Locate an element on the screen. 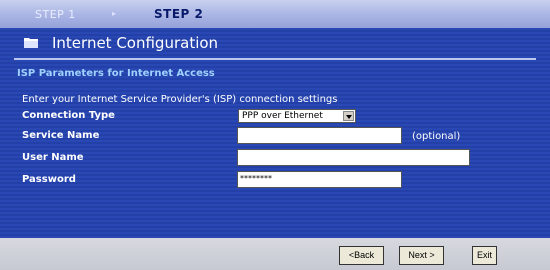  connection-type-select: PPP over Ethernet is located at coordinates (297, 116).